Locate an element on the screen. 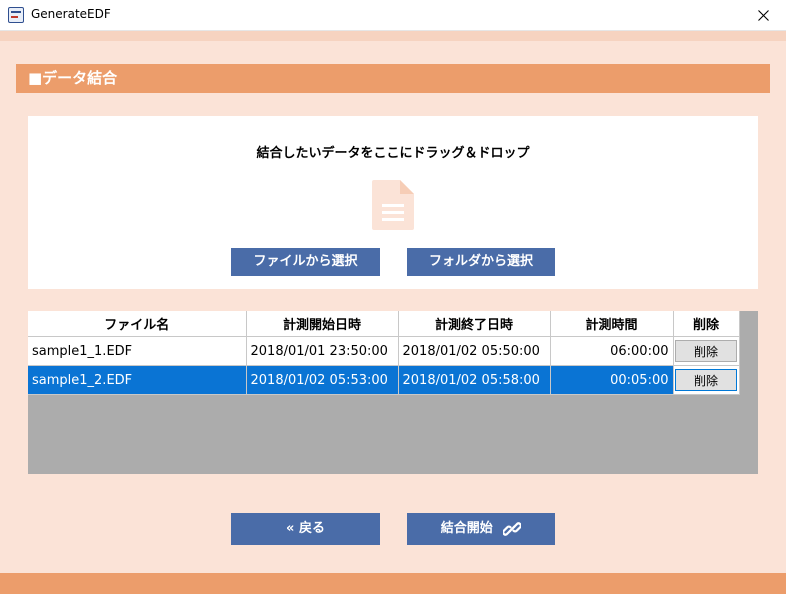 This screenshot has height=594, width=786. cell-start: 2018/01/01 23:50:00 is located at coordinates (322, 351).